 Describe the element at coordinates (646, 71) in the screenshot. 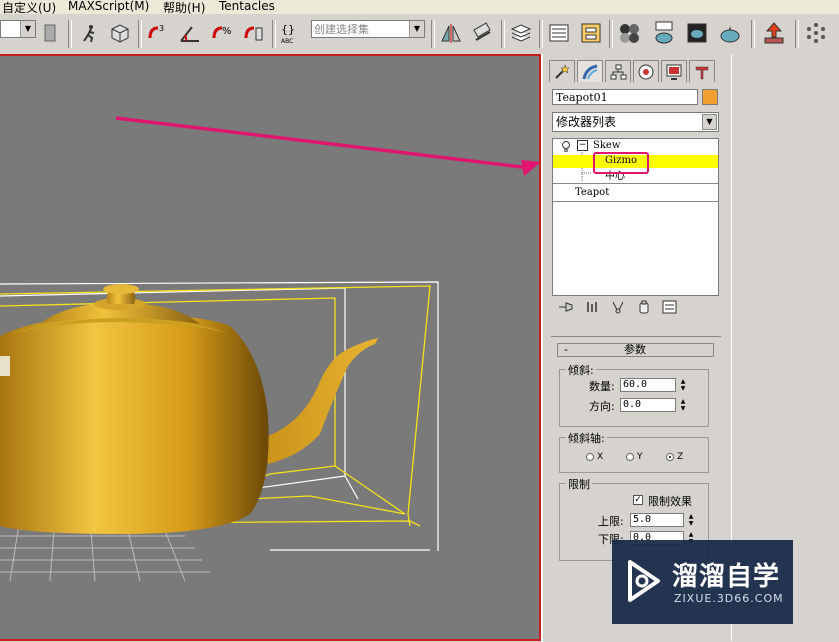

I see `motion-tab-icon` at that location.